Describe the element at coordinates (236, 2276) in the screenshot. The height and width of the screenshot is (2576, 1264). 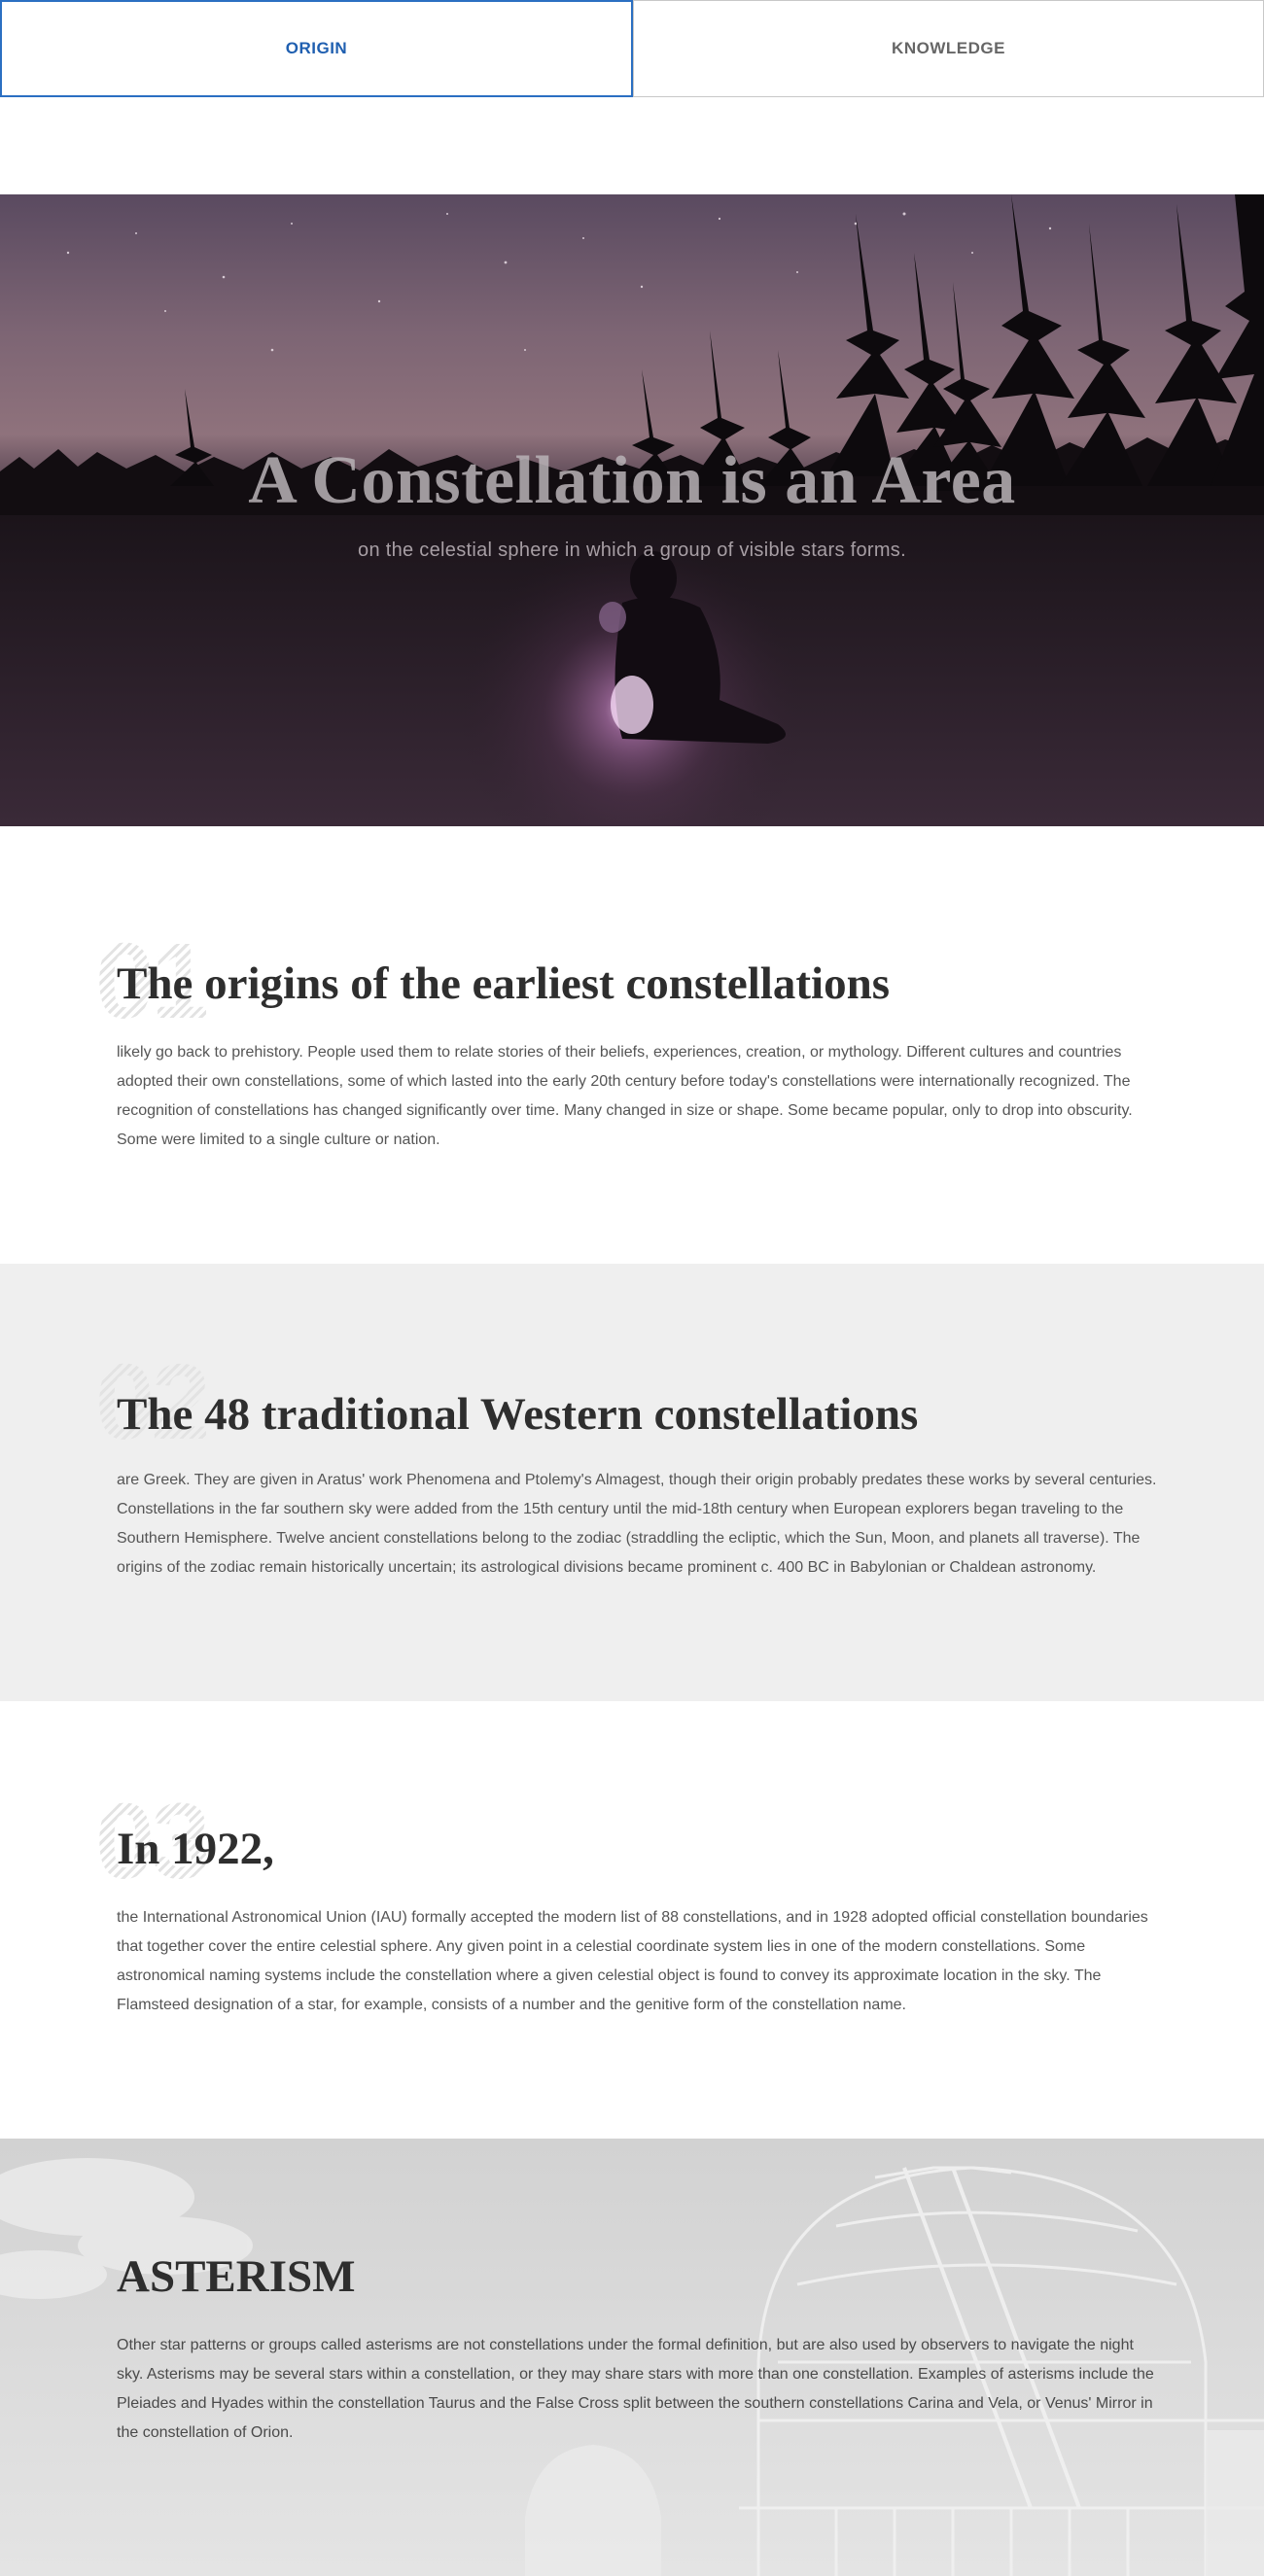
I see `asterism-title: ASTERISM` at that location.